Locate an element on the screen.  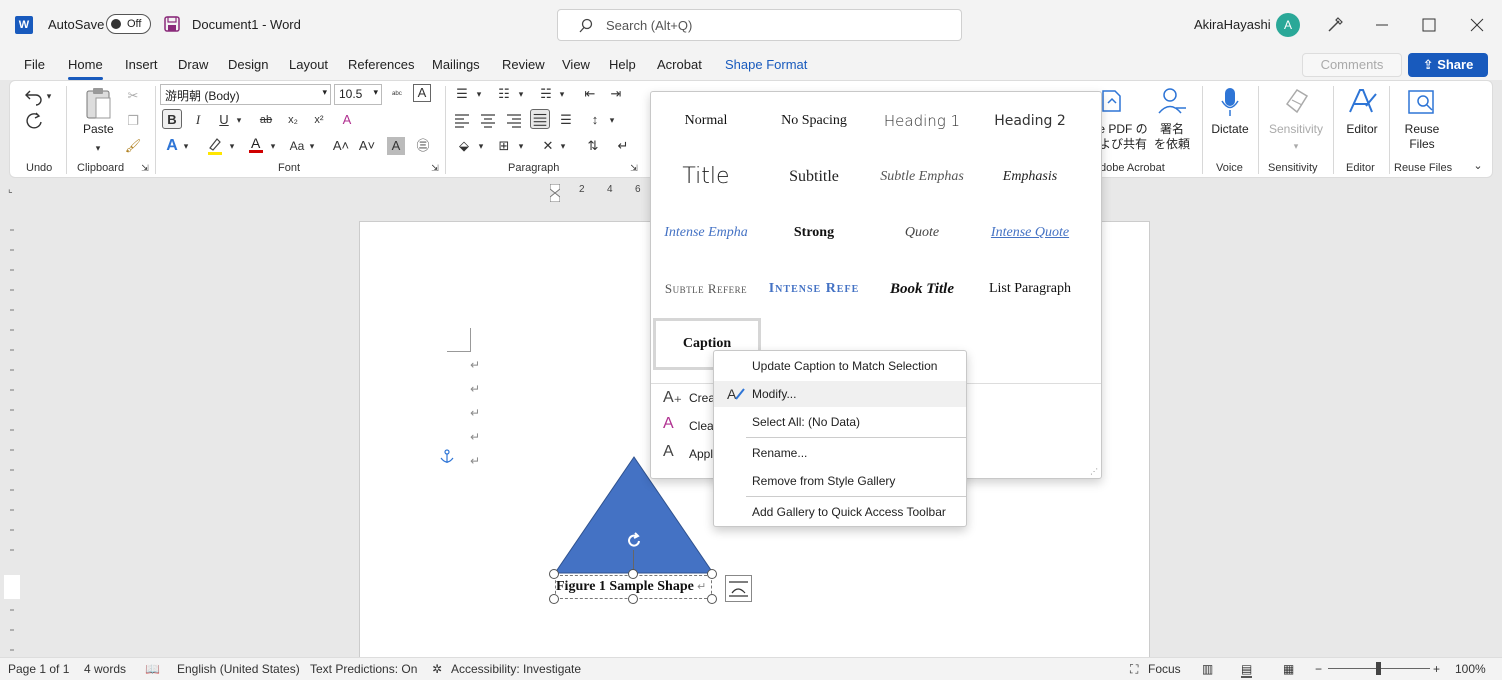
text-predictions: Text Predictions: On is located at coordinates (363, 669).